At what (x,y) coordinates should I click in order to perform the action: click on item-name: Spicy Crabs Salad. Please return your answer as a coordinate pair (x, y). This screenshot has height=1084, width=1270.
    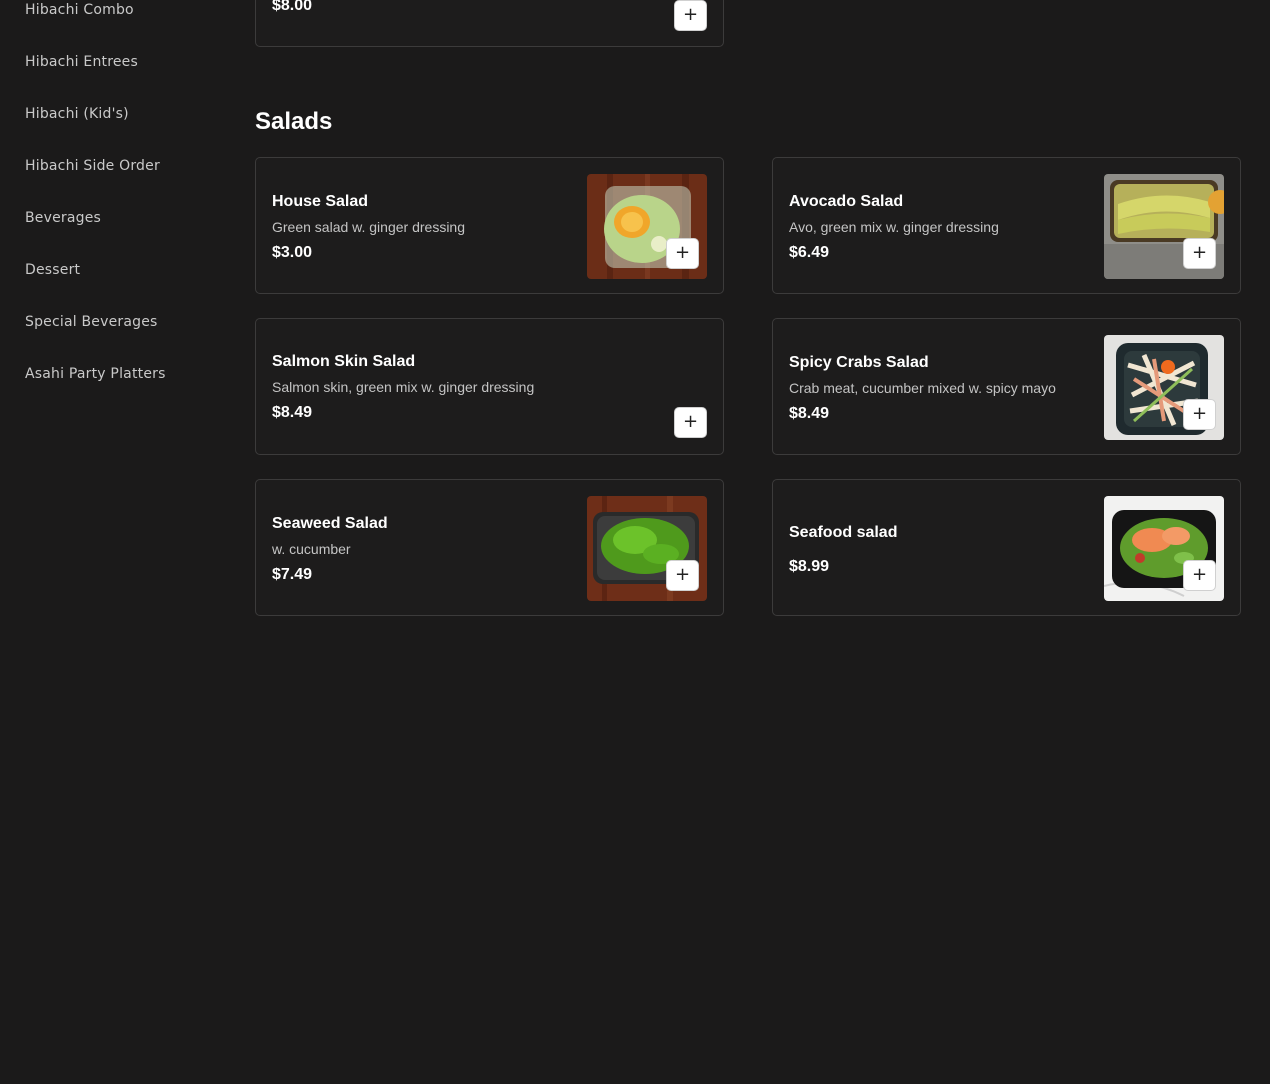
    Looking at the image, I should click on (859, 362).